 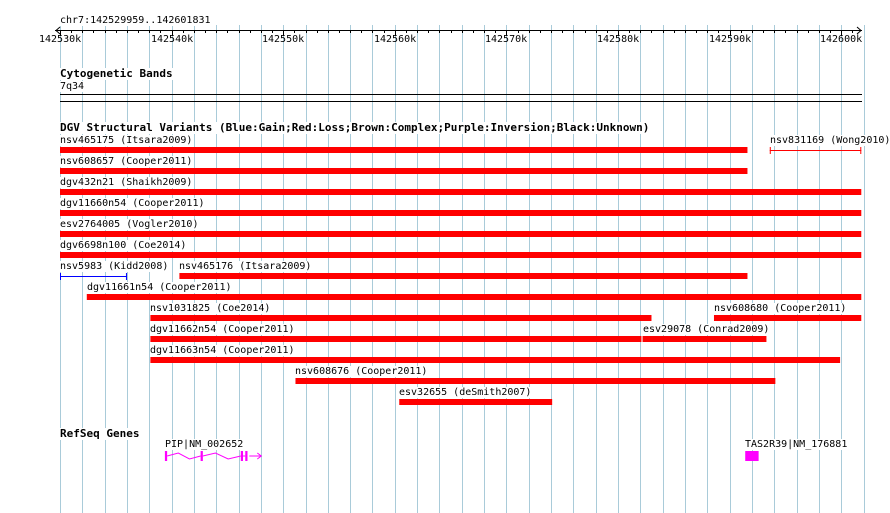 I want to click on variant-label: esv29078 (Conrad2009), so click(x=706, y=329).